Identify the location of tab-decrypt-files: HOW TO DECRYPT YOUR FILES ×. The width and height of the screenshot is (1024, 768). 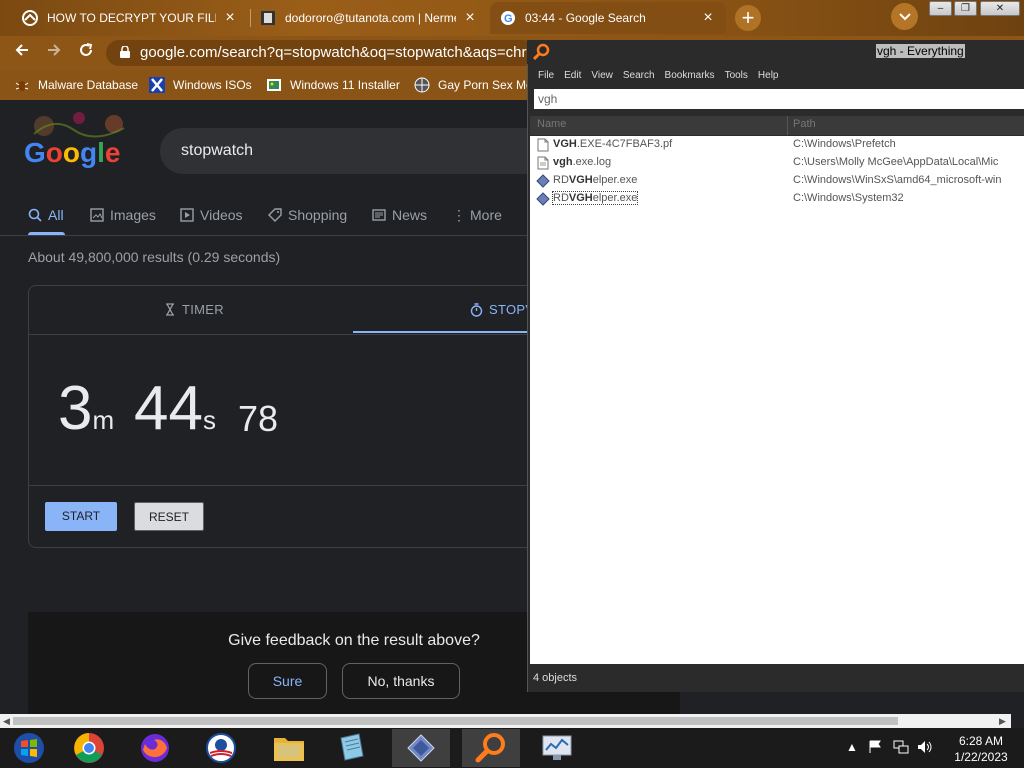
(130, 18).